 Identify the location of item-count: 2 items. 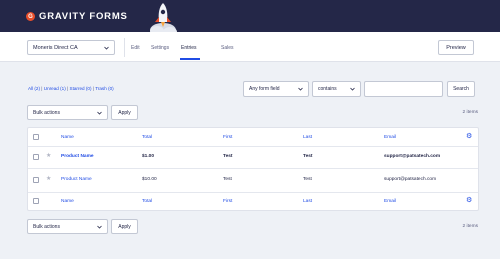
(470, 112).